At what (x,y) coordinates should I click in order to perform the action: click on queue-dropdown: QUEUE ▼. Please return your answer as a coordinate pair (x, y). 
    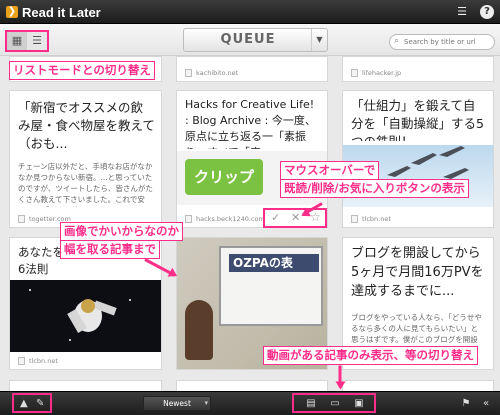
    Looking at the image, I should click on (255, 40).